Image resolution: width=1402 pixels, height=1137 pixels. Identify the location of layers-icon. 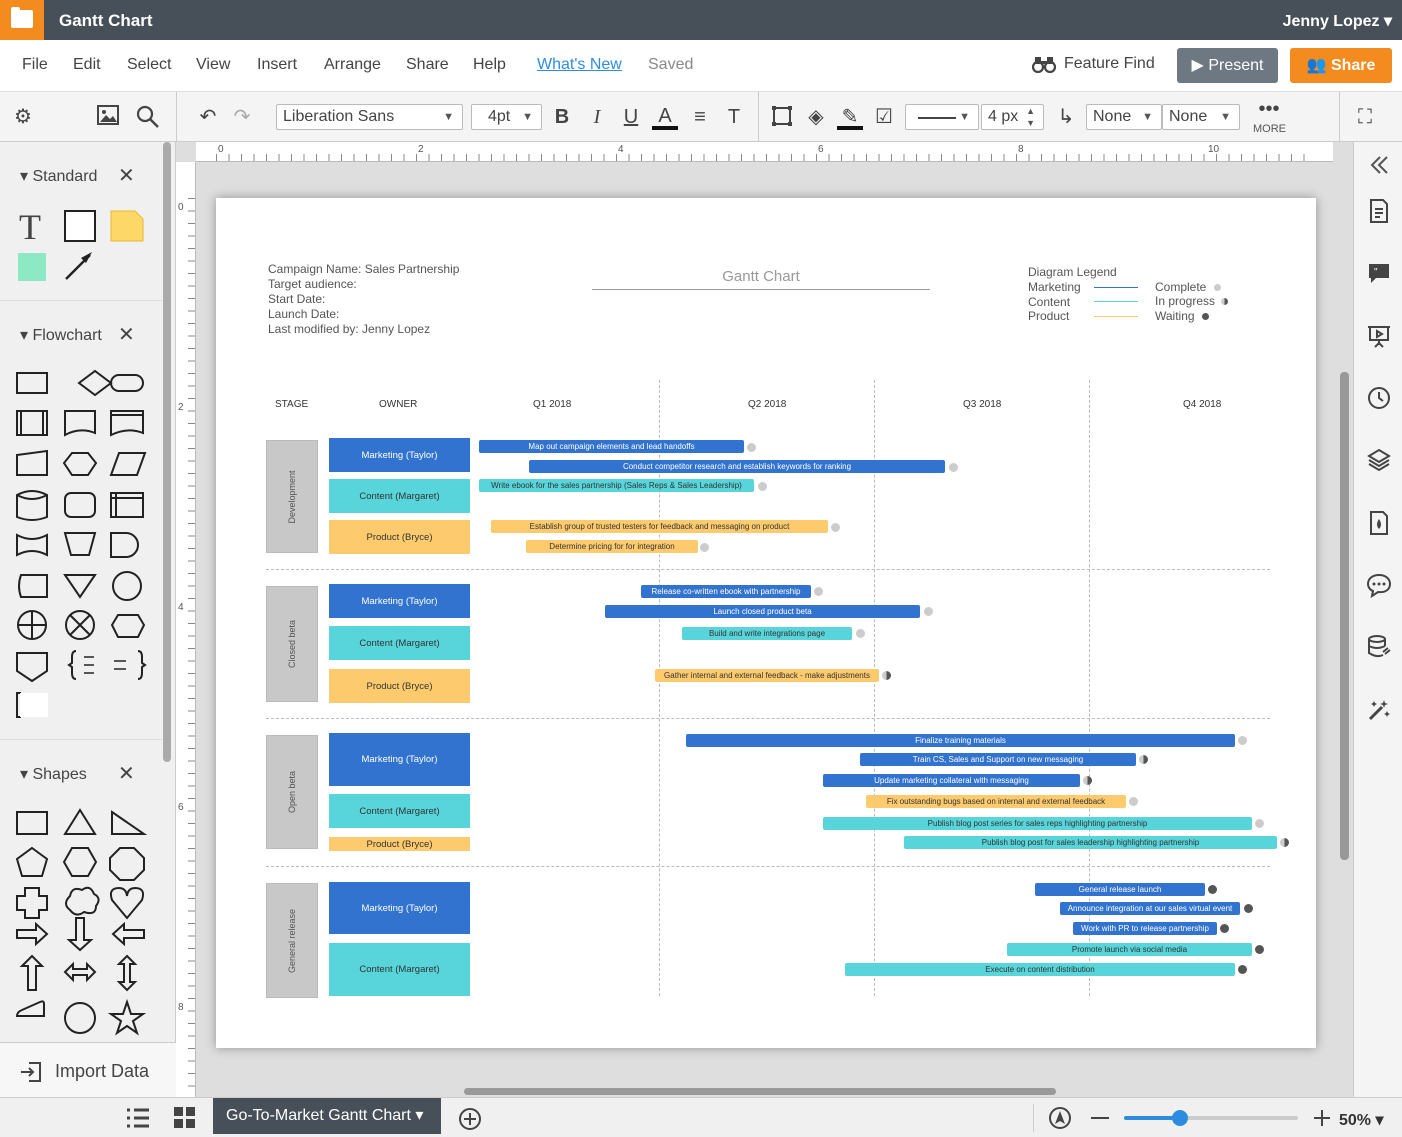
(1379, 460).